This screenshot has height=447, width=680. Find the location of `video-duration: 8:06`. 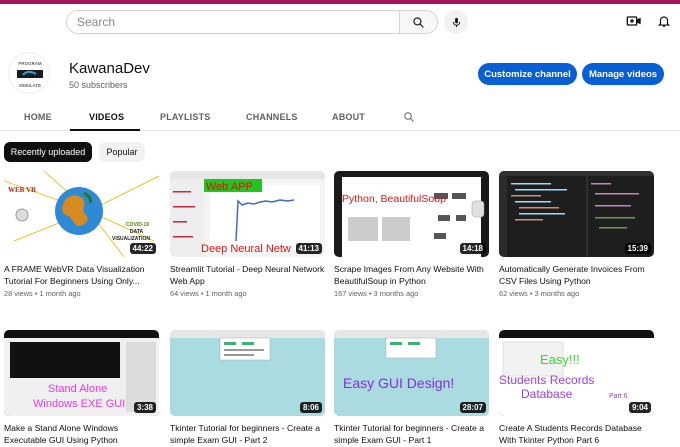

video-duration: 8:06 is located at coordinates (310, 407).